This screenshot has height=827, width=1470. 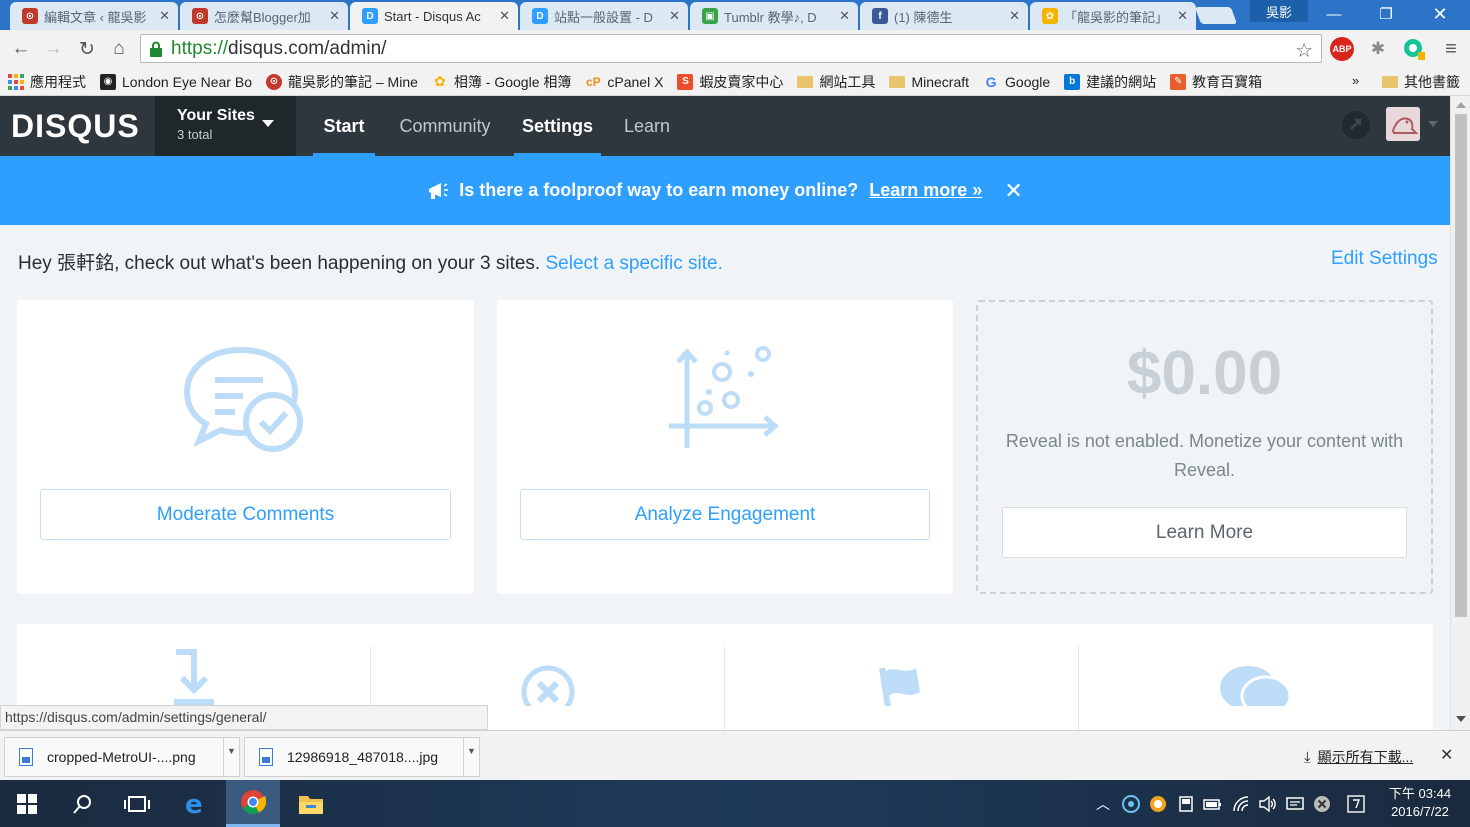 I want to click on bookmark-label: cPanel X, so click(x=635, y=81).